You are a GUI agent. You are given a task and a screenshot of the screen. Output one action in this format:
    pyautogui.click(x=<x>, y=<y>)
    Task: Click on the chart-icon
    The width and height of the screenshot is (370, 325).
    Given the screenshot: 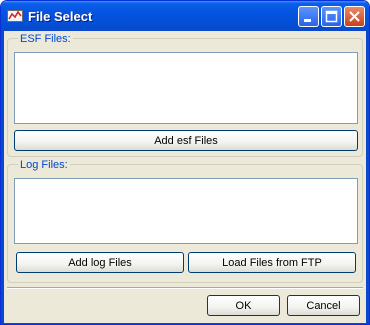 What is the action you would take?
    pyautogui.click(x=15, y=16)
    